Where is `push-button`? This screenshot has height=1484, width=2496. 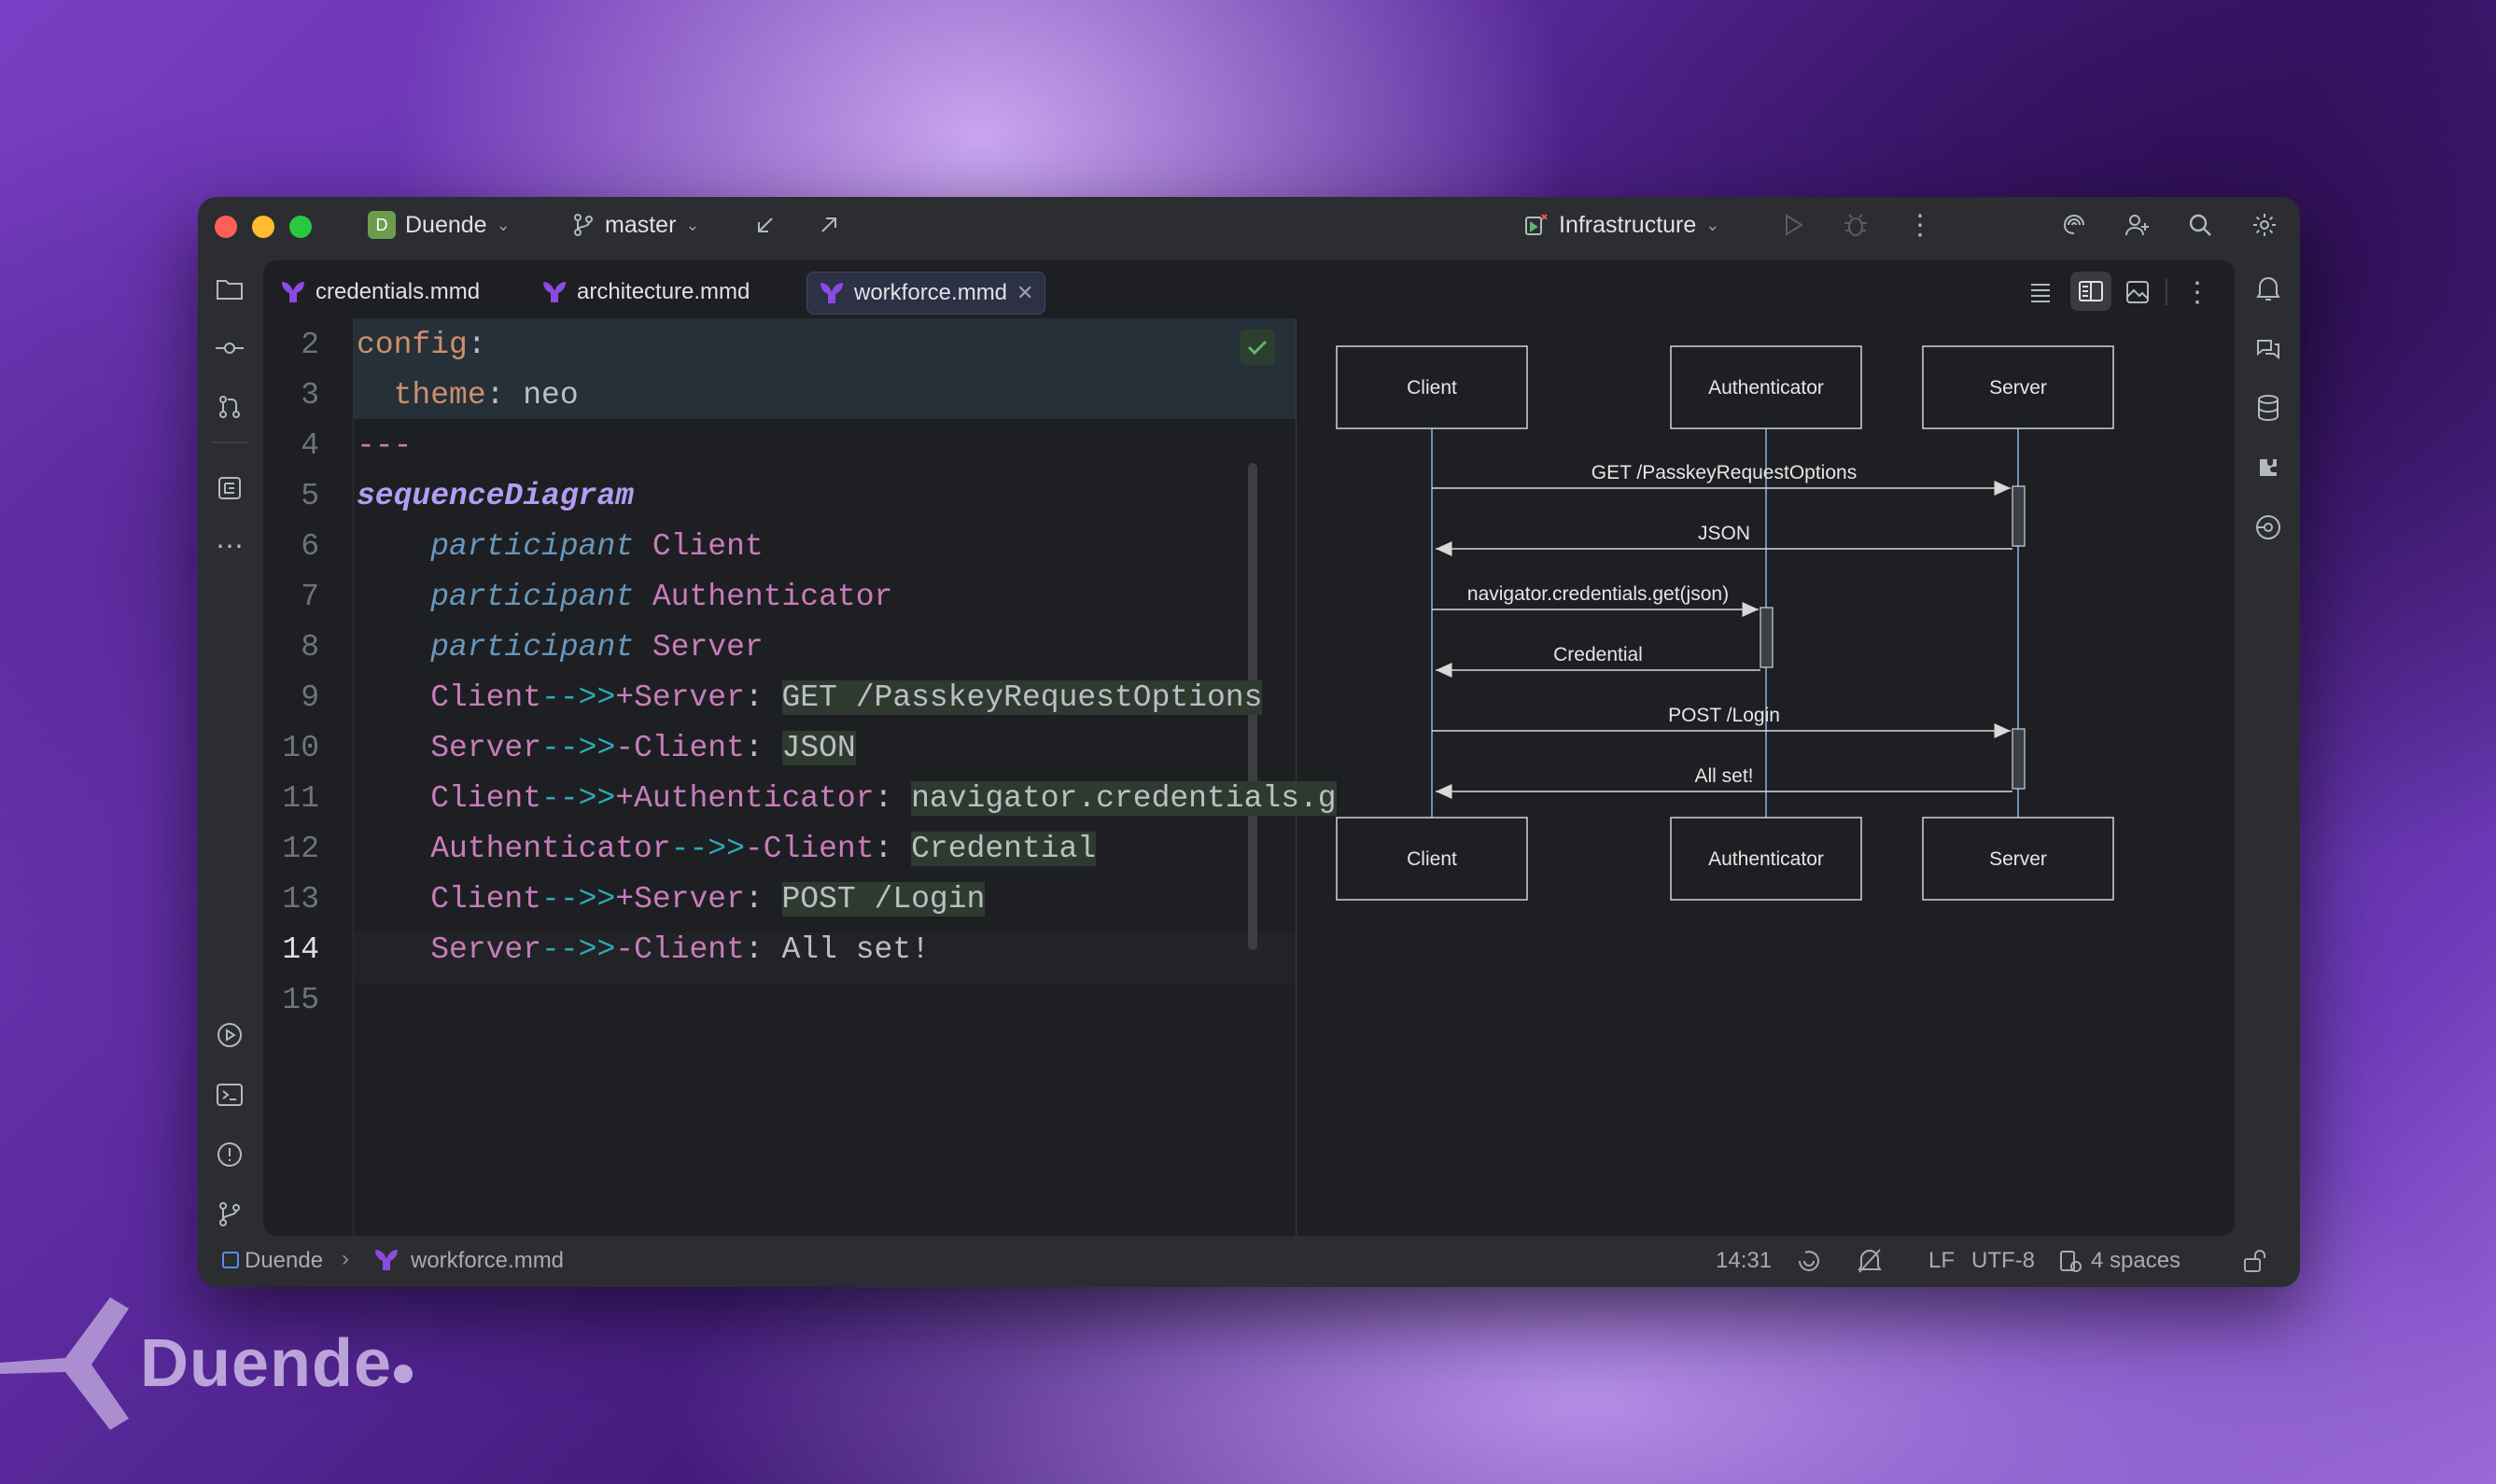
push-button is located at coordinates (829, 225).